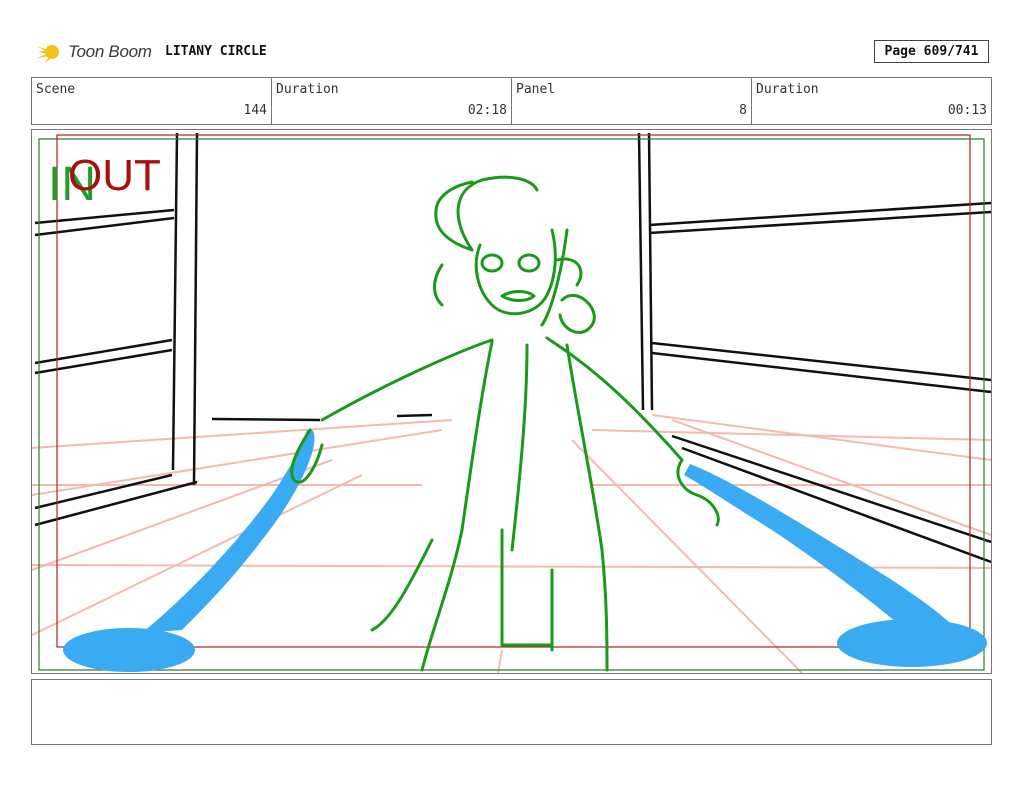 This screenshot has width=1024, height=791. Describe the element at coordinates (114, 175) in the screenshot. I see `out-marker: OUT` at that location.